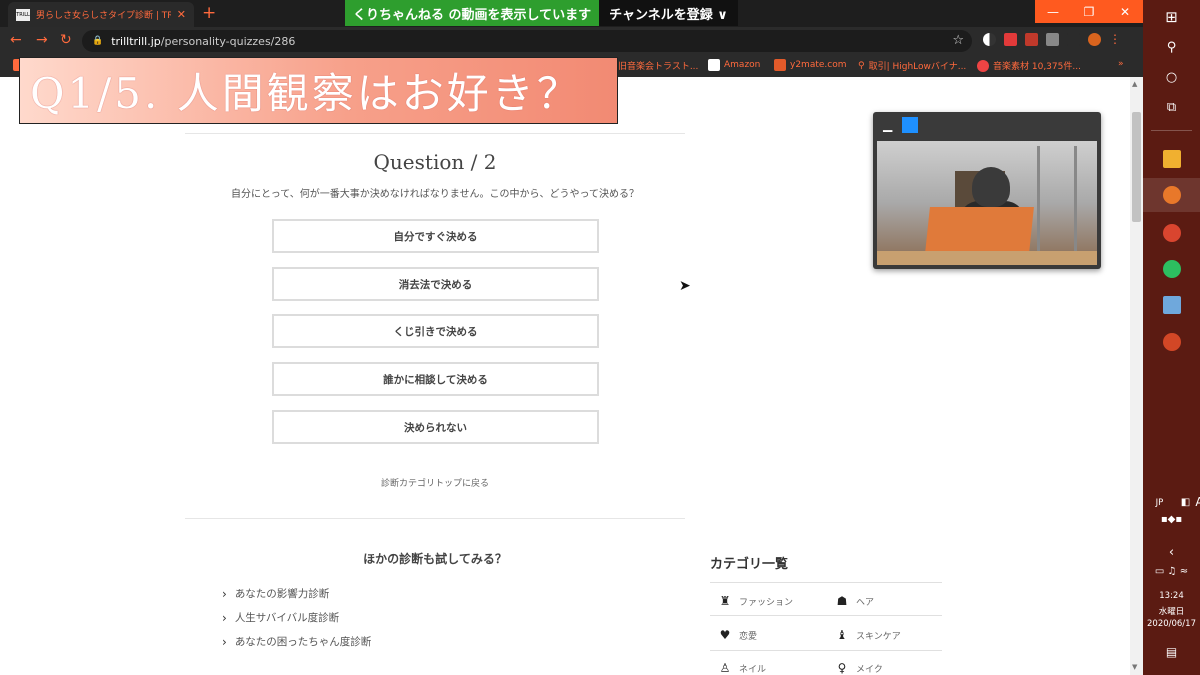 The height and width of the screenshot is (675, 1200). What do you see at coordinates (668, 13) in the screenshot?
I see `subscribe-button: チャンネルを登録 ∨` at bounding box center [668, 13].